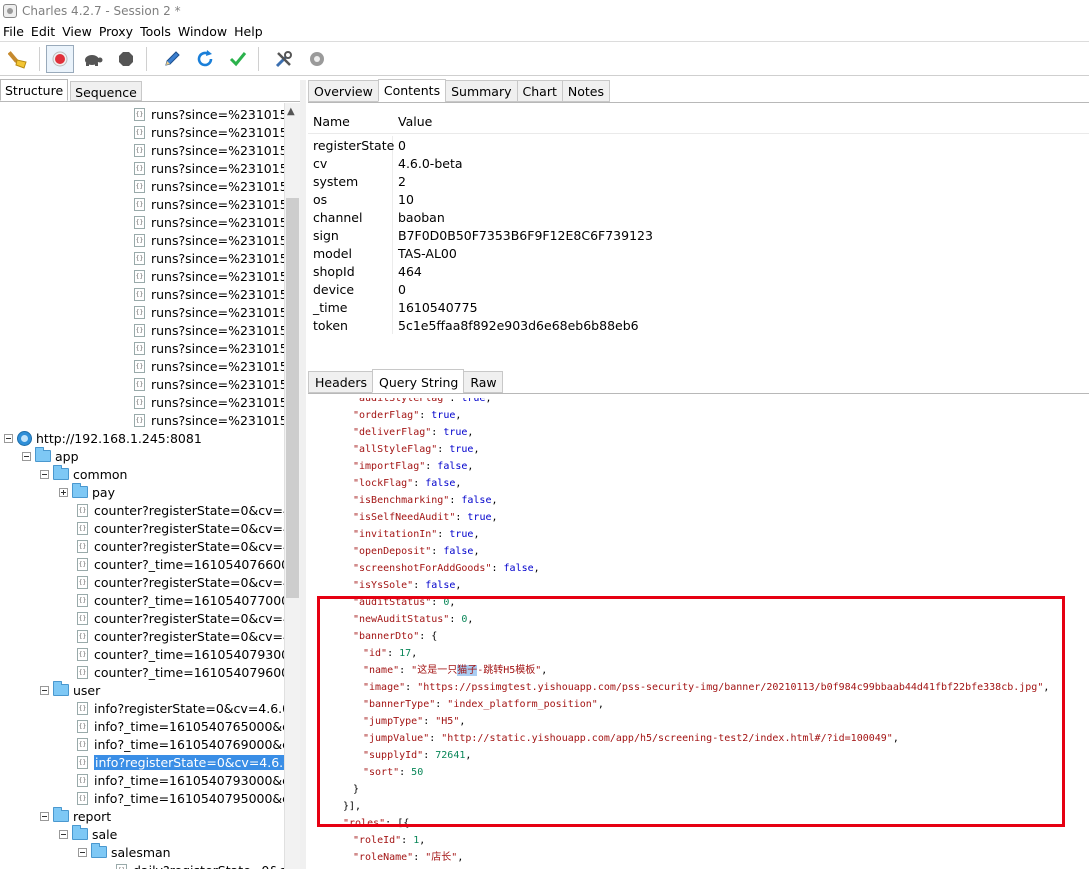  What do you see at coordinates (238, 59) in the screenshot?
I see `validate-button` at bounding box center [238, 59].